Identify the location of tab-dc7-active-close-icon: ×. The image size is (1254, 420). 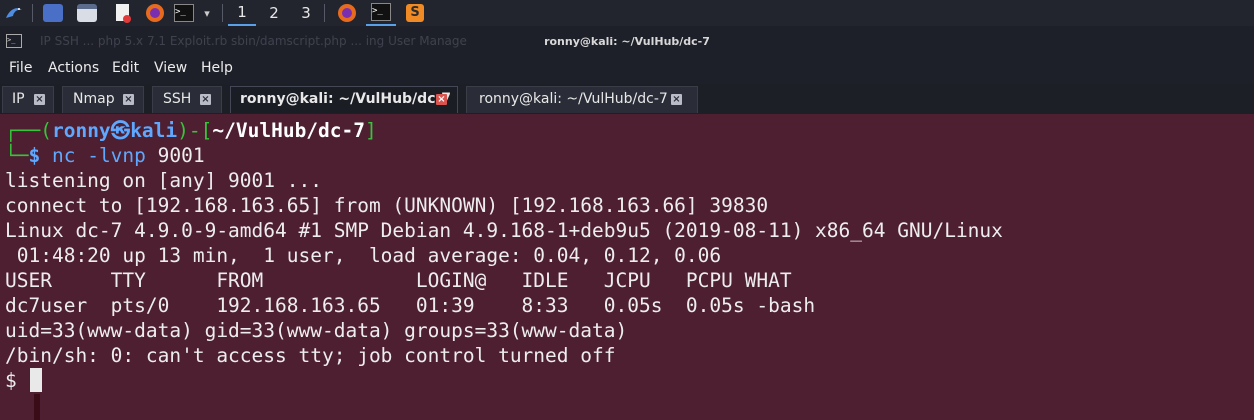
(441, 99).